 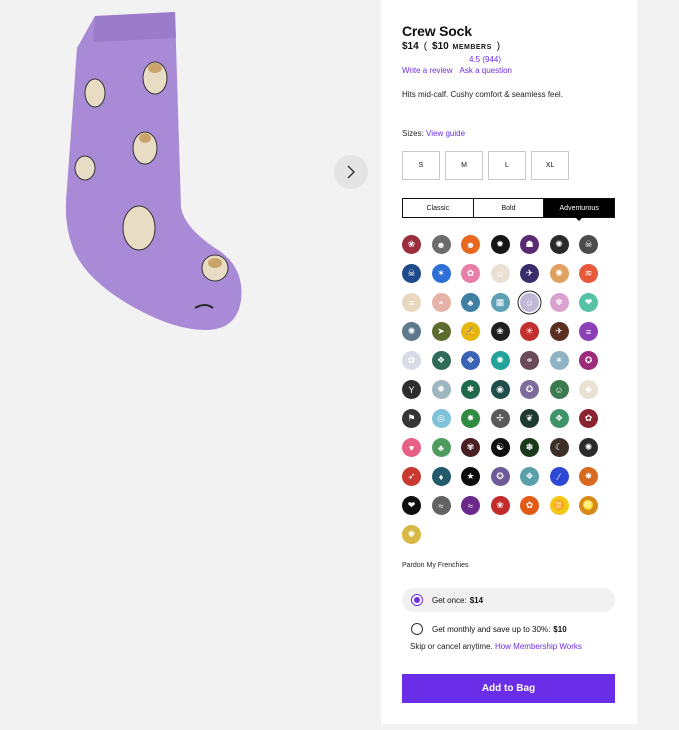 What do you see at coordinates (500, 476) in the screenshot?
I see `swatch-60-button: ✪` at bounding box center [500, 476].